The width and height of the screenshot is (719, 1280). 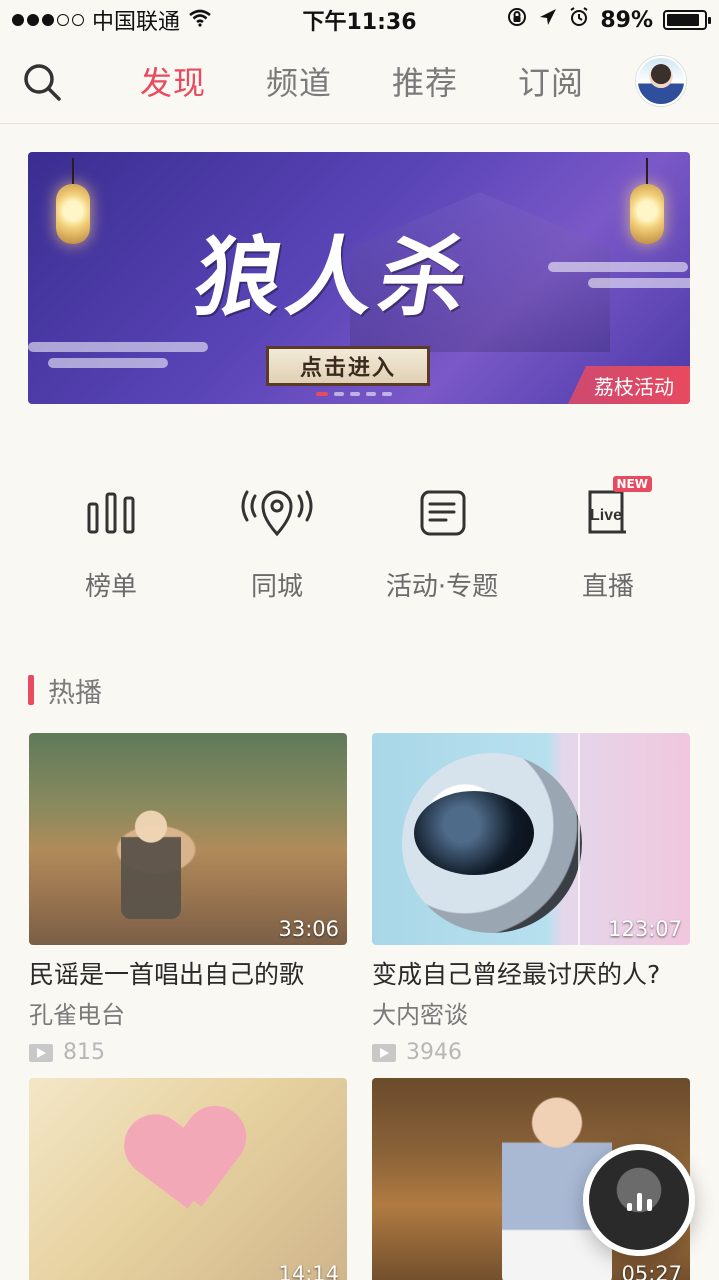 What do you see at coordinates (348, 366) in the screenshot?
I see `banner-enter-button: 点击进入` at bounding box center [348, 366].